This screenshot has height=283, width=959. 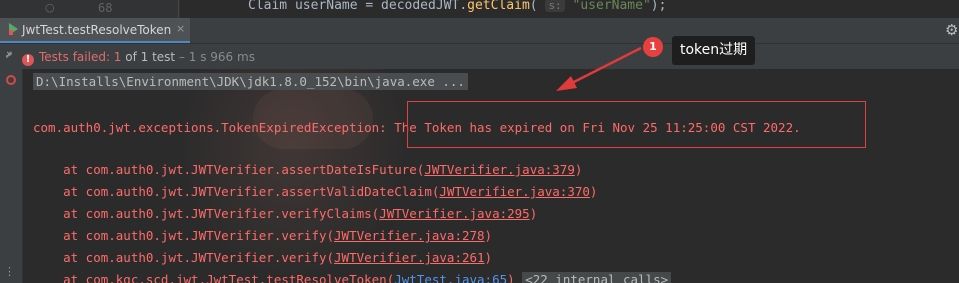 I want to click on tab-jwt-test: JwtTest.testResolveToken ×, so click(x=95, y=30).